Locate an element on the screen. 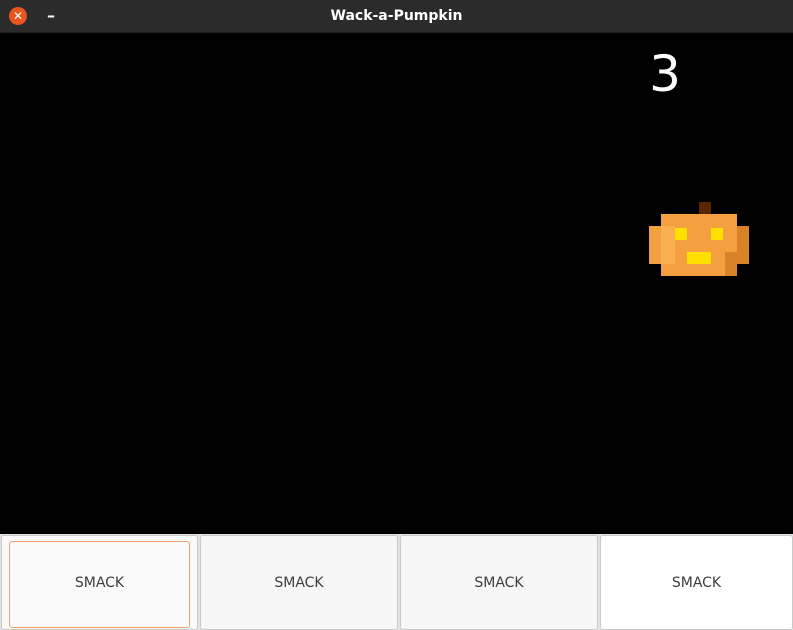  score-display: 3 is located at coordinates (665, 74).